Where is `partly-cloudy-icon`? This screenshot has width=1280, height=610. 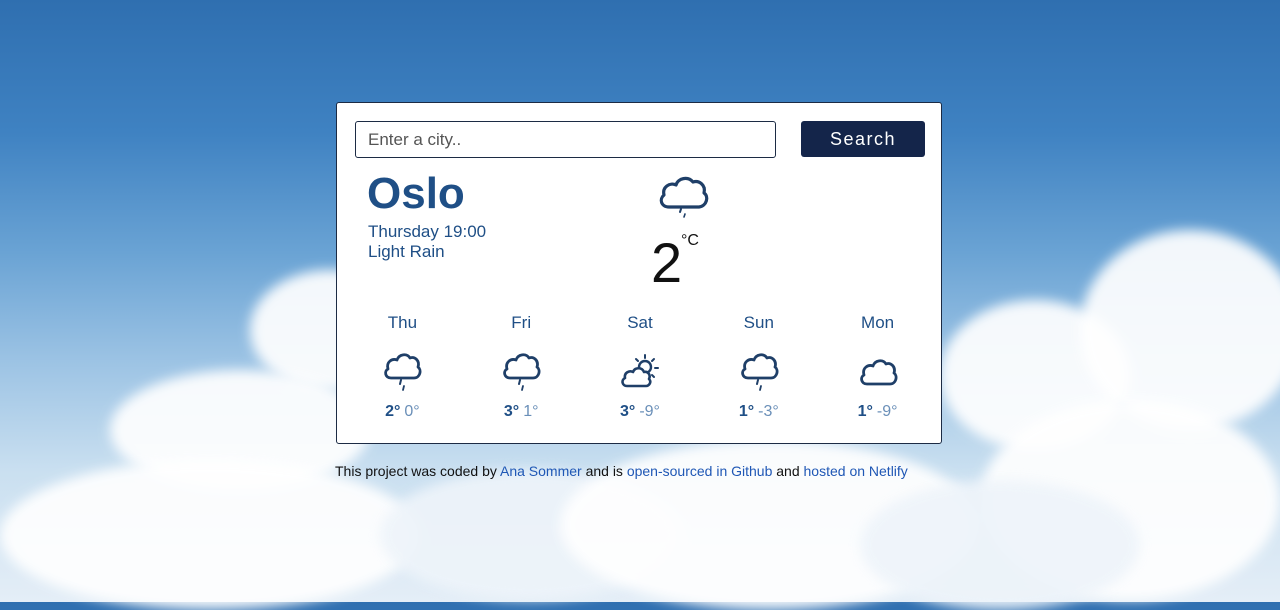
partly-cloudy-icon is located at coordinates (640, 371).